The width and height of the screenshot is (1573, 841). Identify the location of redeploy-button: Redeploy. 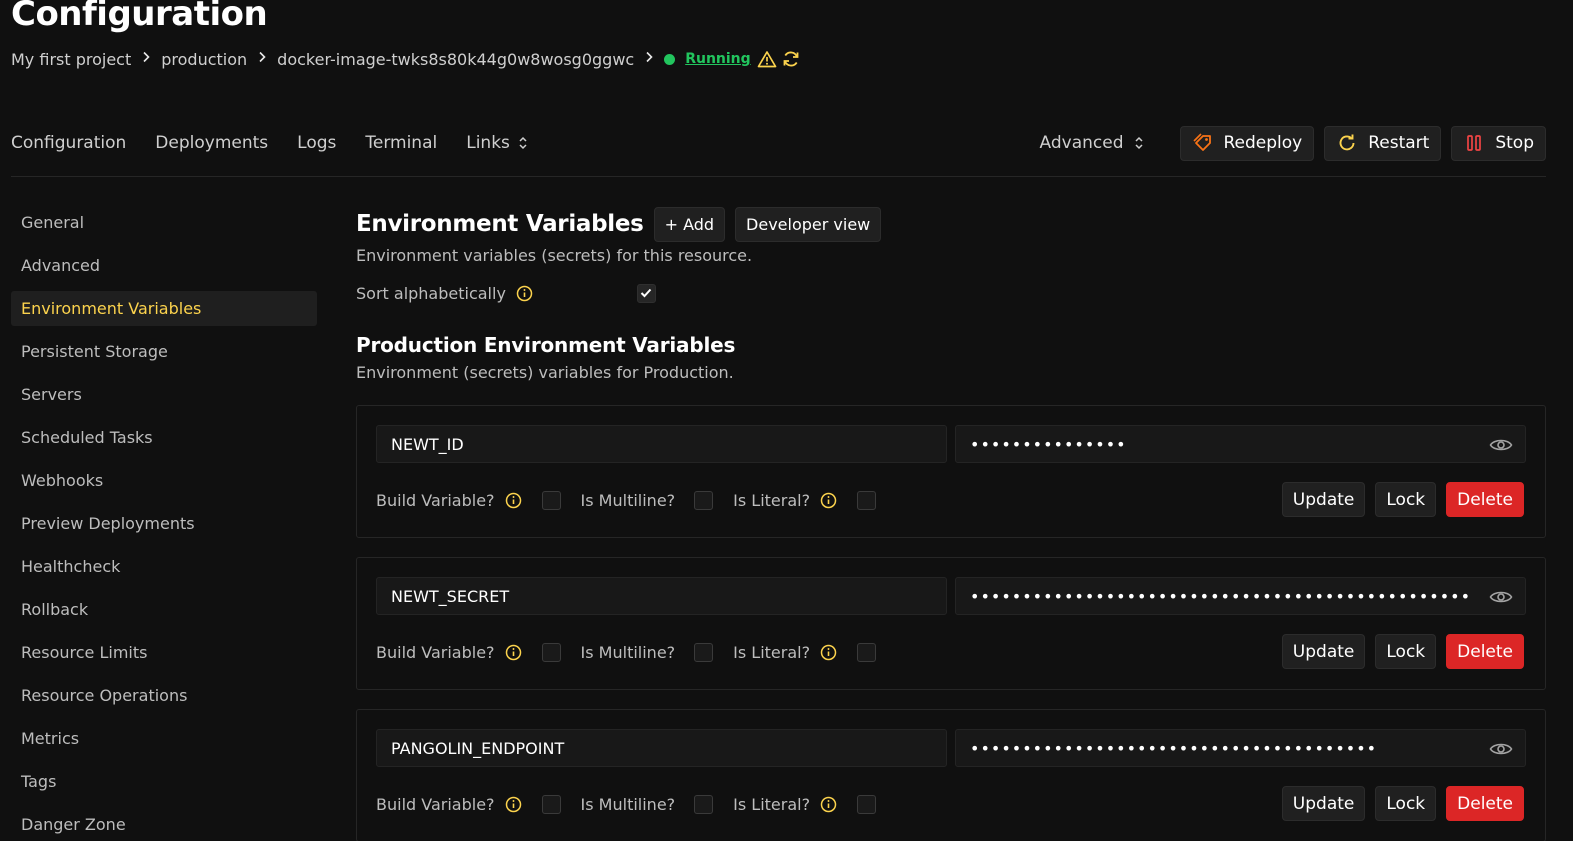
(1247, 143).